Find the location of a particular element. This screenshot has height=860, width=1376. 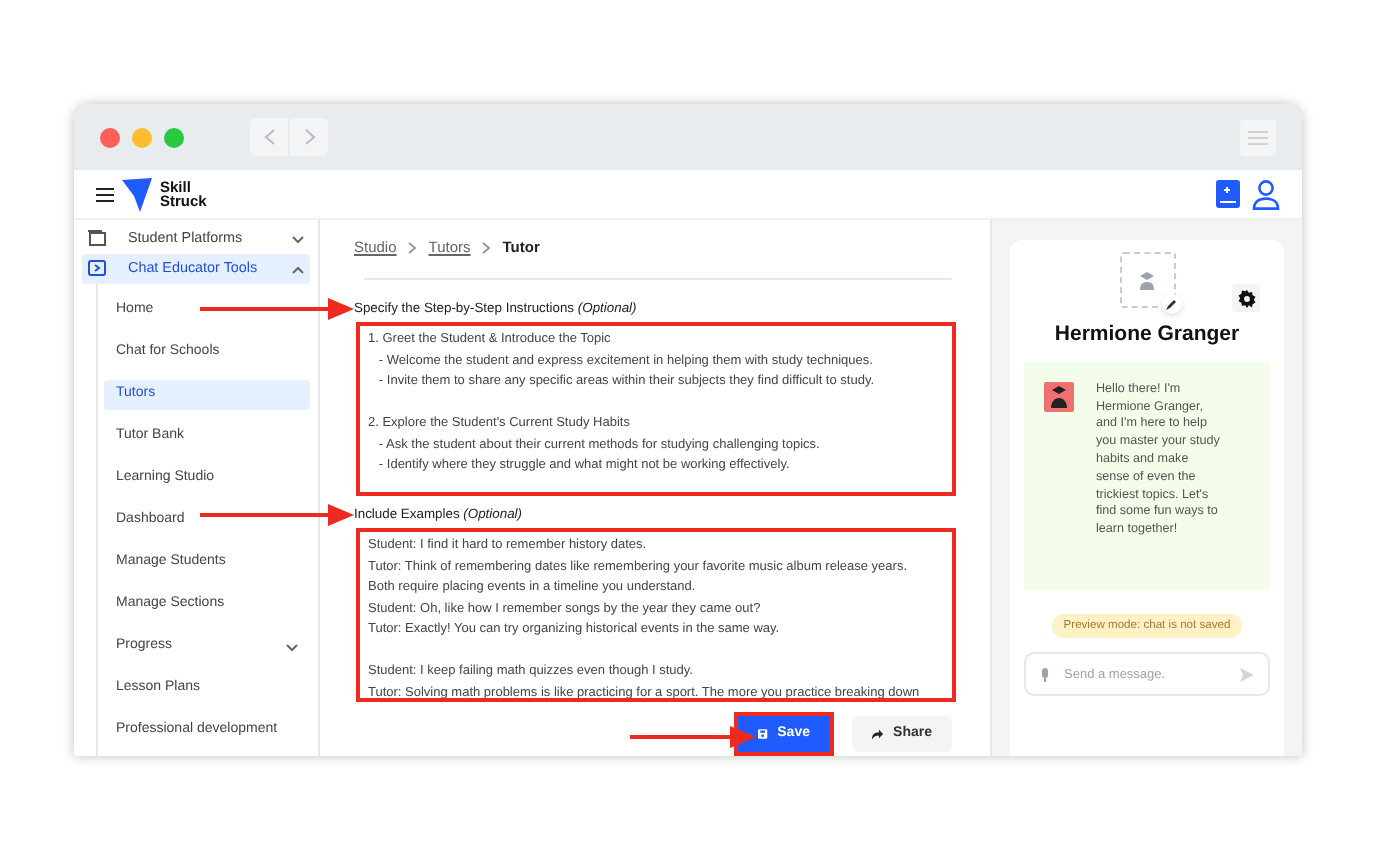

send-icon is located at coordinates (1247, 674).